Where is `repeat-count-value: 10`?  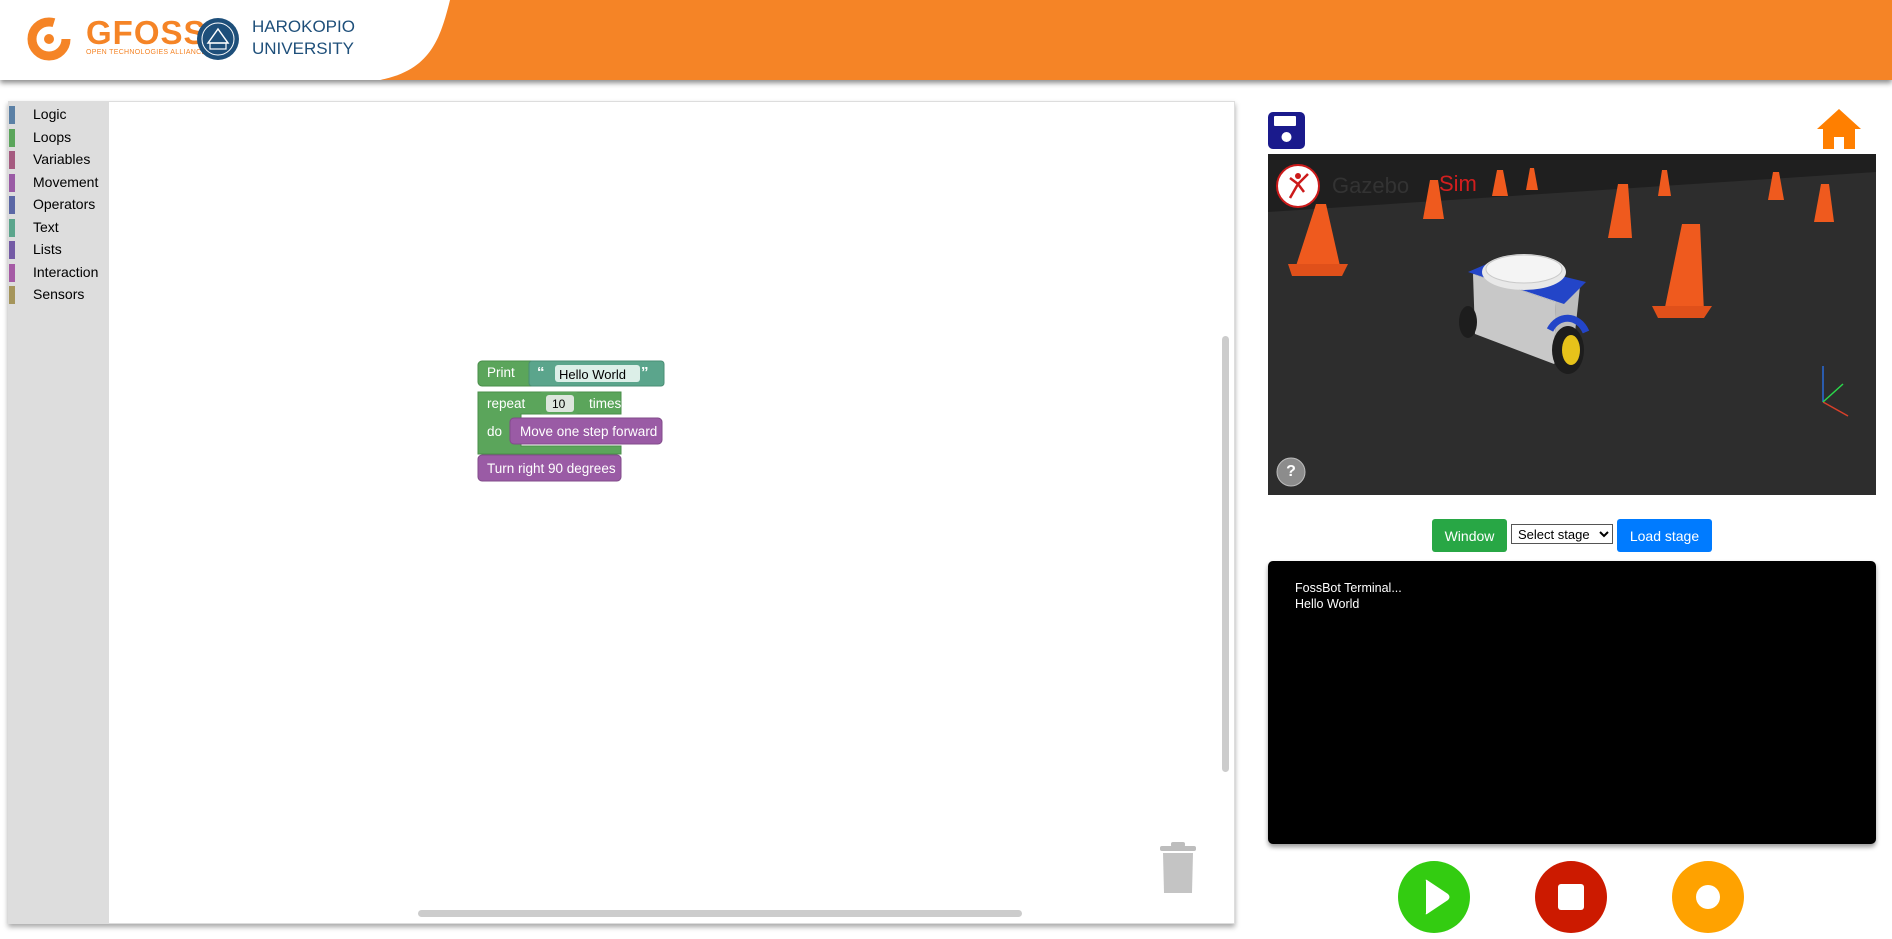 repeat-count-value: 10 is located at coordinates (559, 404).